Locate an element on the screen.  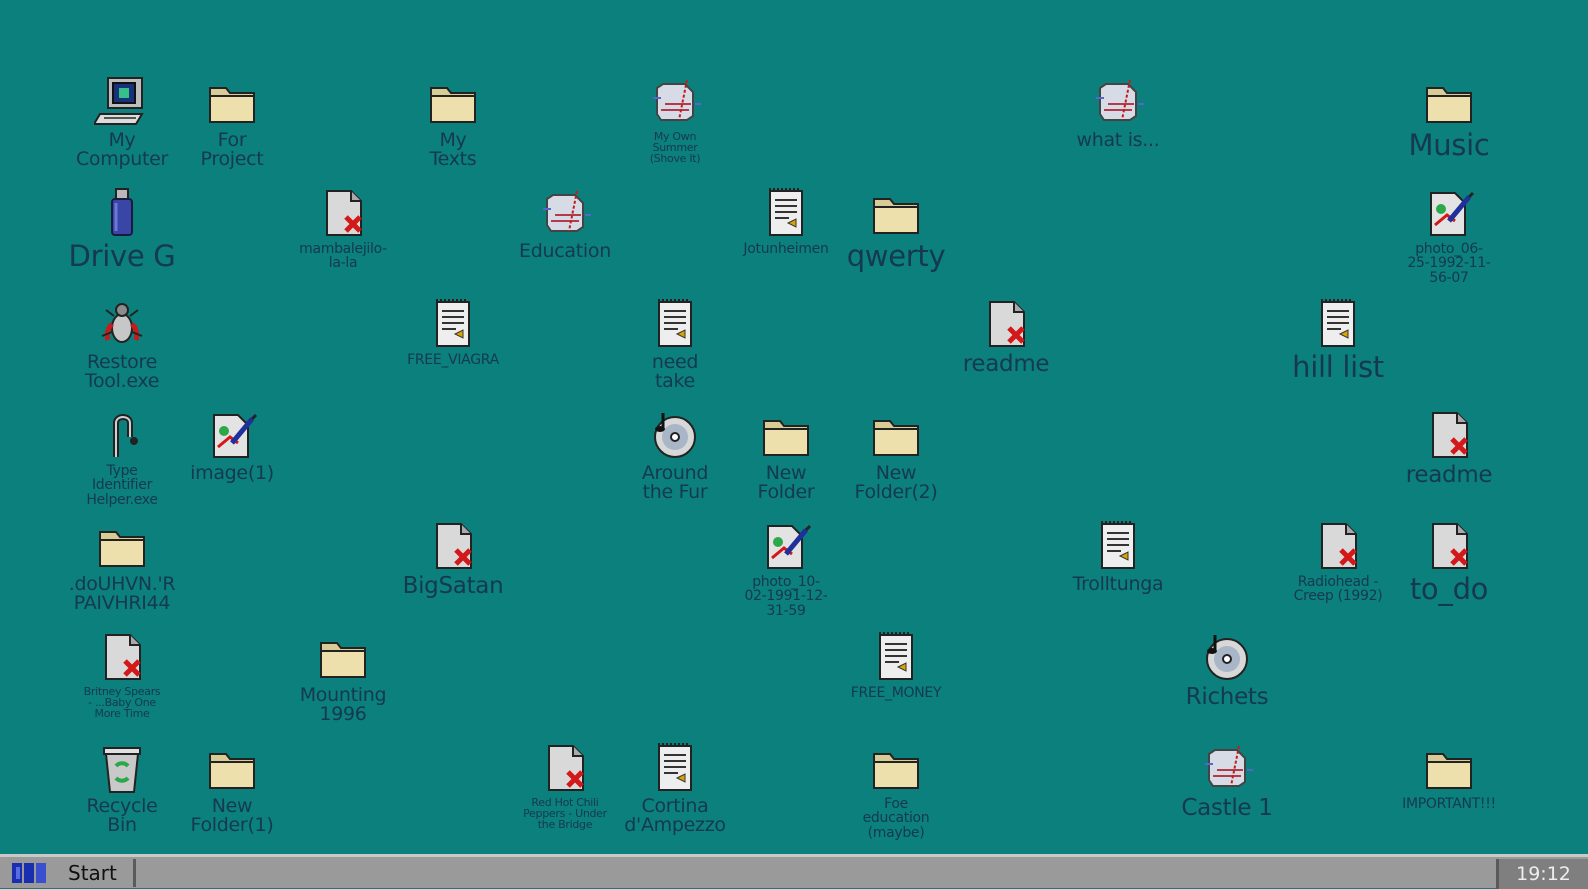
desktop-icon: FREE_VIAGRA is located at coordinates (453, 331).